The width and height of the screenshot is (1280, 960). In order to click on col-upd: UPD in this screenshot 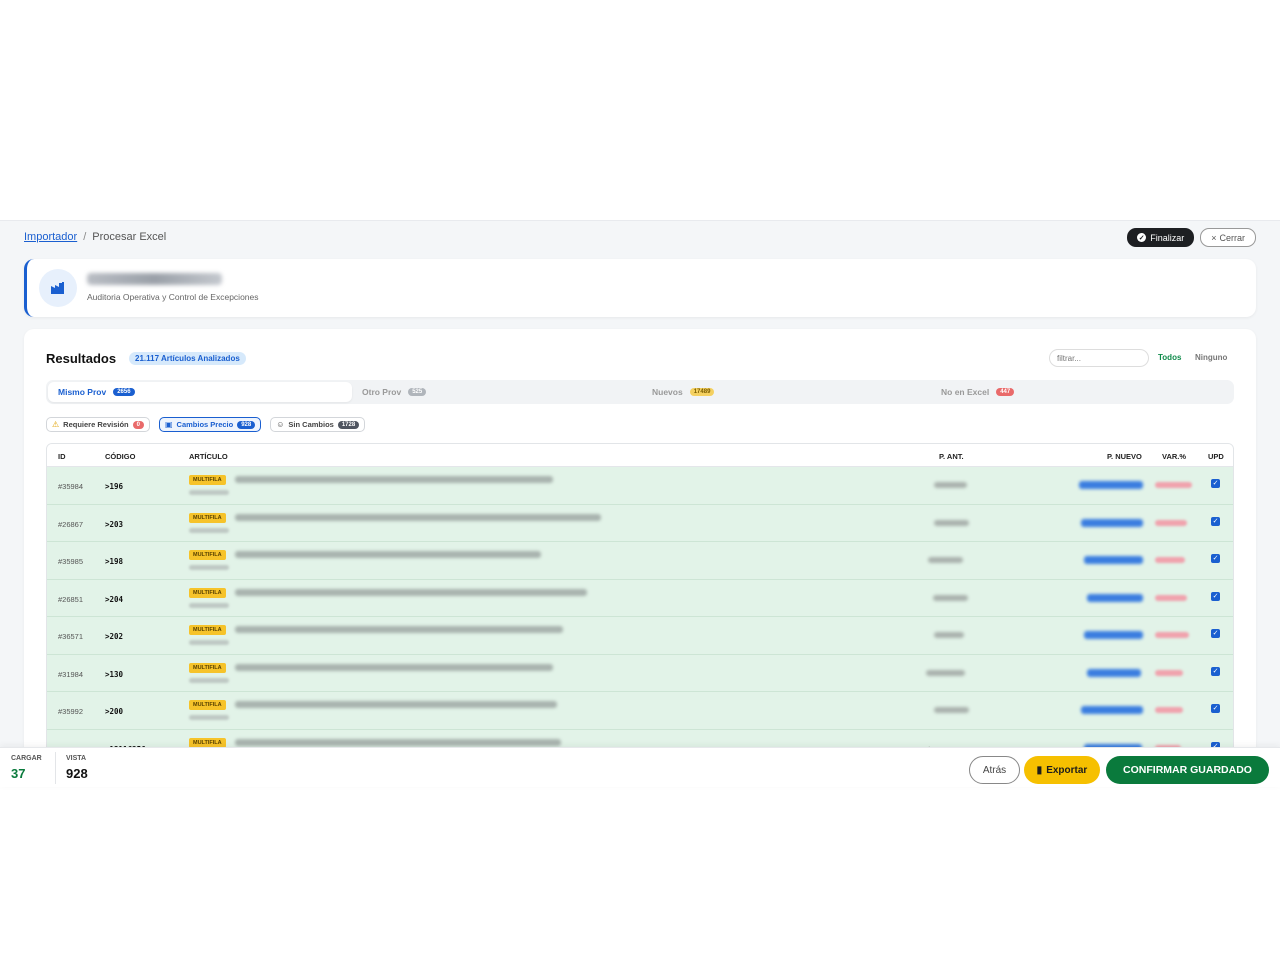, I will do `click(1216, 456)`.